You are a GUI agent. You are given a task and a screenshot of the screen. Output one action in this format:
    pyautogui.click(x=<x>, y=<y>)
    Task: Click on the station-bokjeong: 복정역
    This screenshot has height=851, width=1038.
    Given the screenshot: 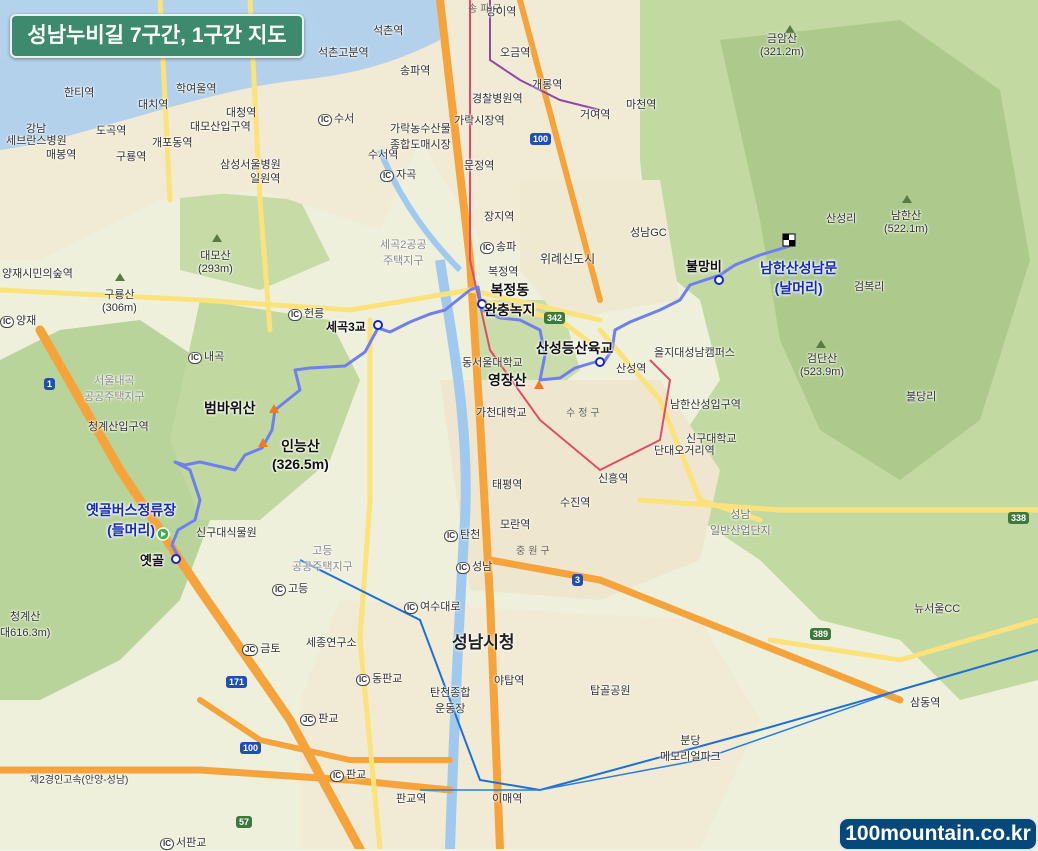 What is the action you would take?
    pyautogui.click(x=503, y=272)
    